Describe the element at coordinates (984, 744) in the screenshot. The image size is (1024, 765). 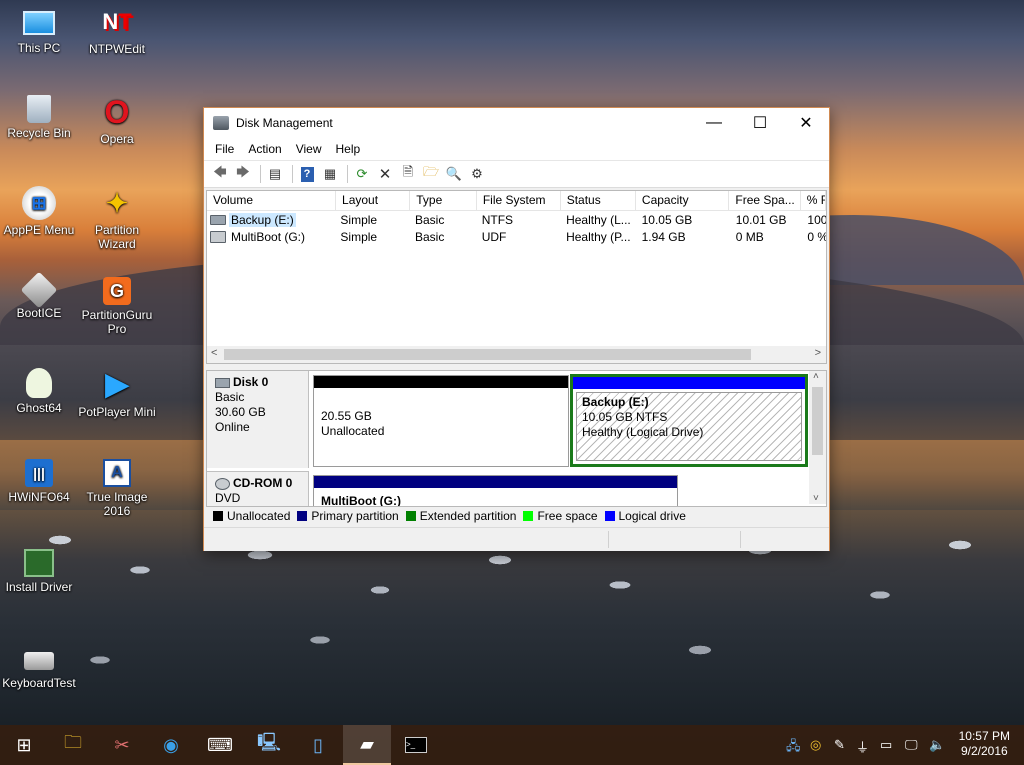
I see `system-clock: 10:57 PM 9/2/2016` at that location.